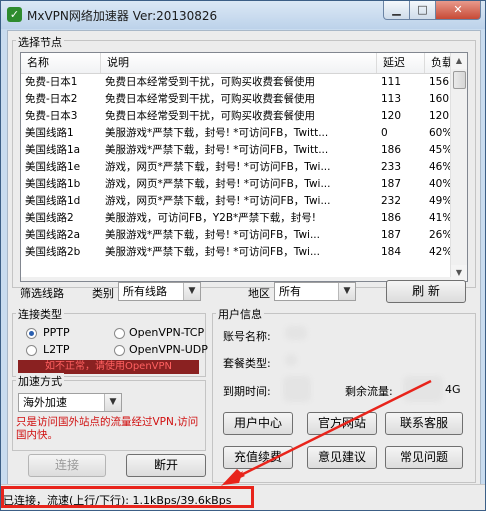  What do you see at coordinates (119, 333) in the screenshot?
I see `openvpn-tcp-radio` at bounding box center [119, 333].